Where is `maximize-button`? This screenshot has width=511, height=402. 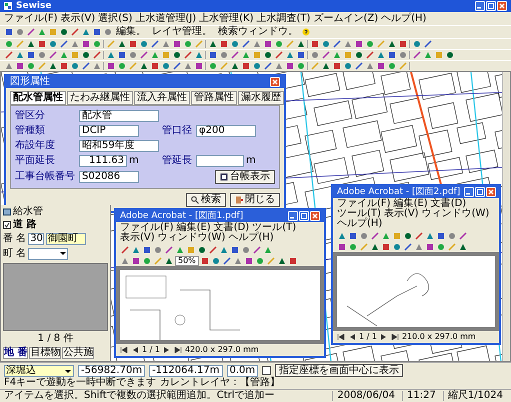 maximize-button is located at coordinates (480, 192).